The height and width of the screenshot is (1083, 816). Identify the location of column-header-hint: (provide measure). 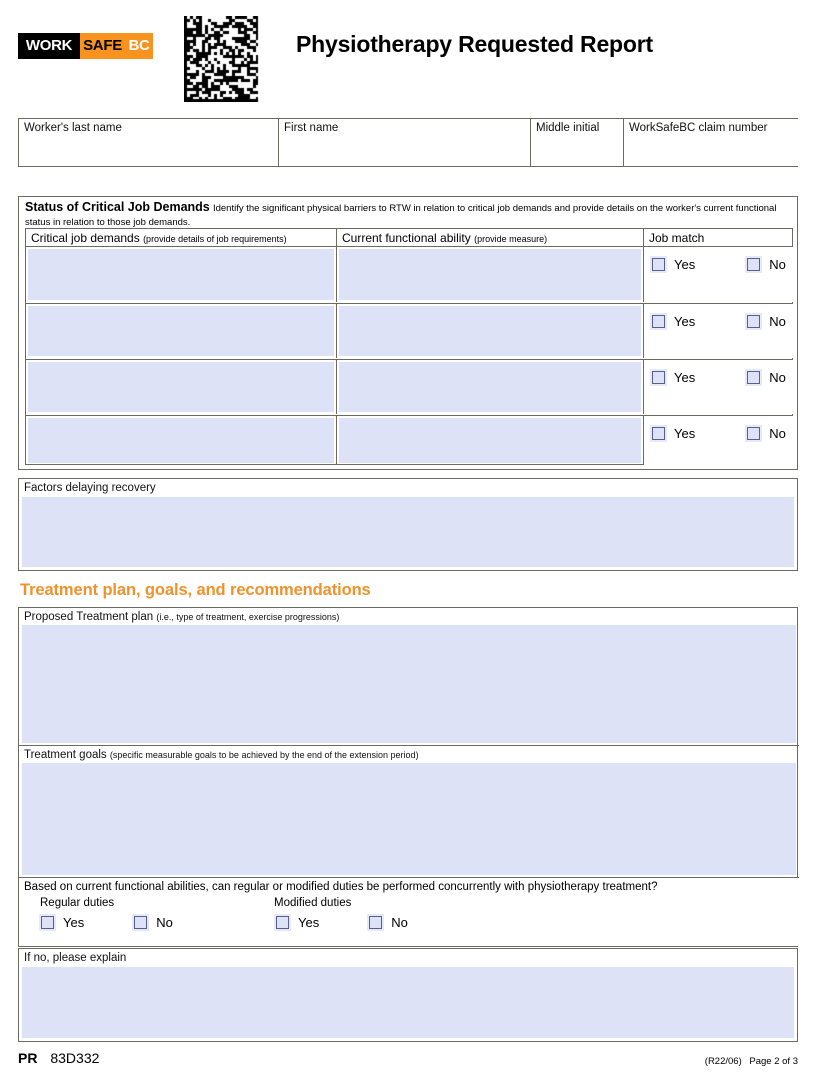
(511, 239).